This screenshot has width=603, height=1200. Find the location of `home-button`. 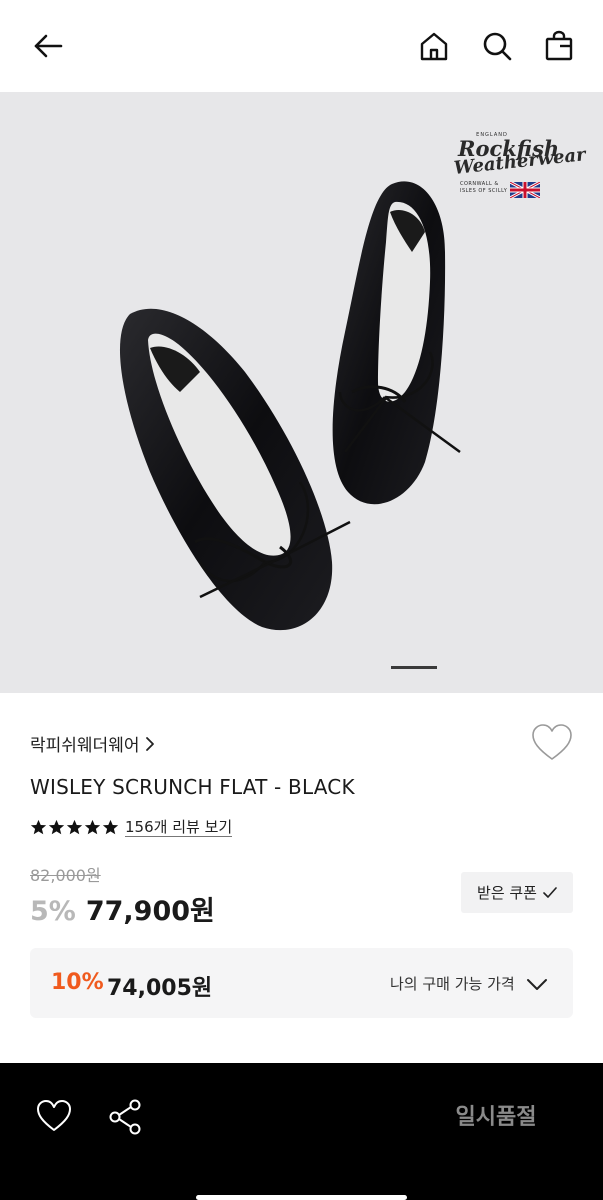

home-button is located at coordinates (434, 46).